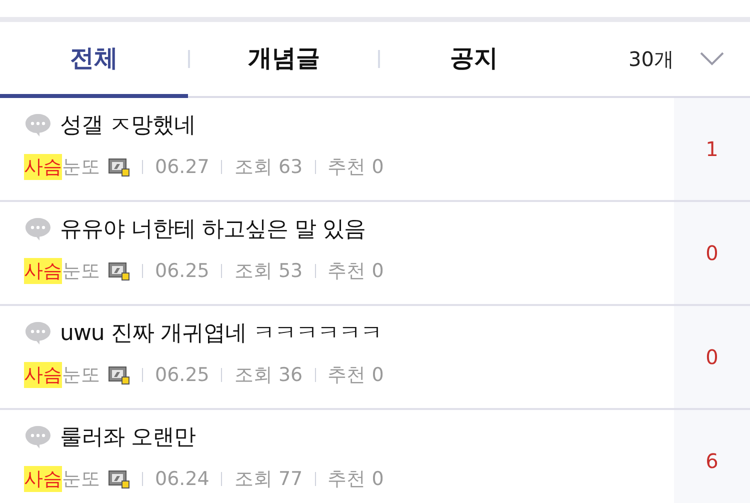 This screenshot has width=750, height=503. Describe the element at coordinates (268, 167) in the screenshot. I see `view-count: 조회 63` at that location.